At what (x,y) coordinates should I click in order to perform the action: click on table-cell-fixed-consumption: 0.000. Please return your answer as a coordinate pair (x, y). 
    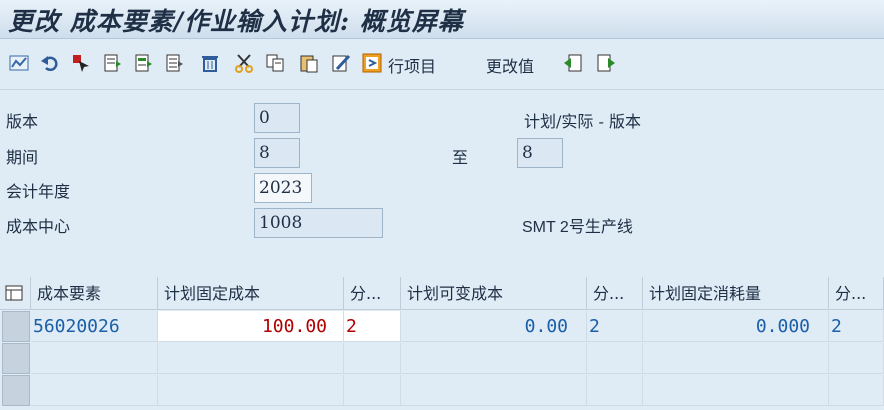
    Looking at the image, I should click on (736, 326).